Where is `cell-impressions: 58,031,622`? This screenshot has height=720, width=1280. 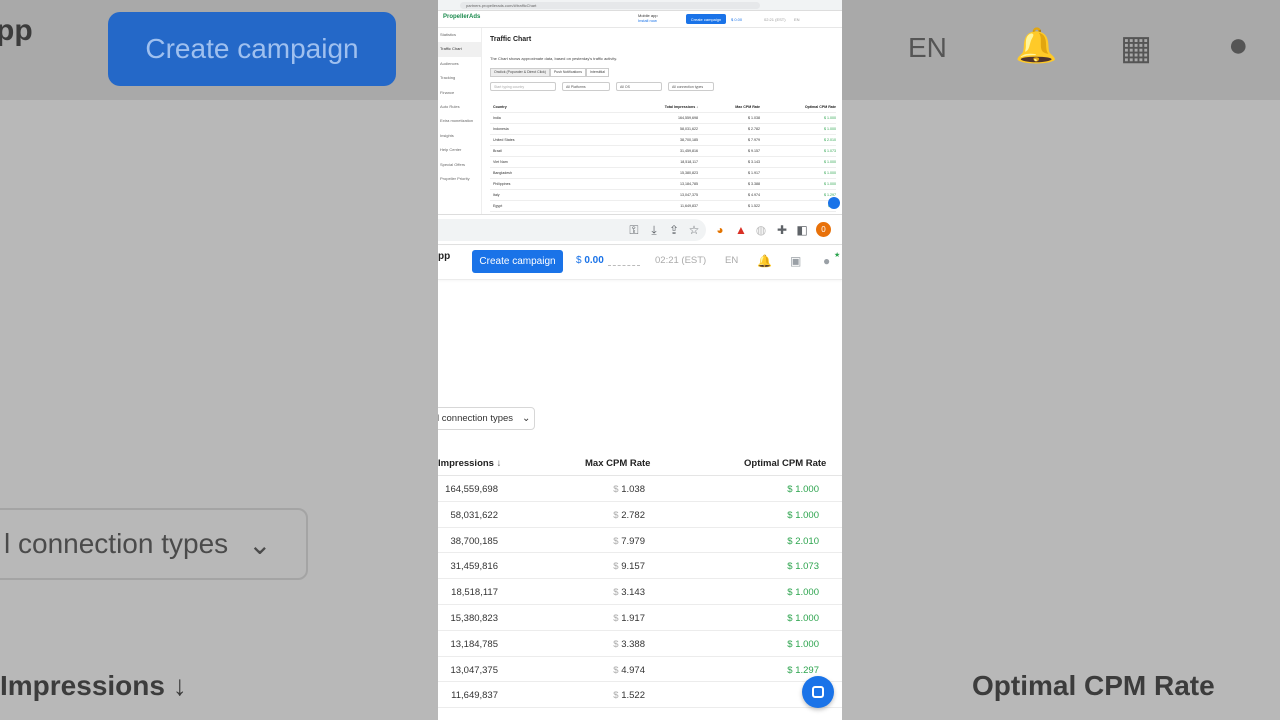 cell-impressions: 58,031,622 is located at coordinates (474, 515).